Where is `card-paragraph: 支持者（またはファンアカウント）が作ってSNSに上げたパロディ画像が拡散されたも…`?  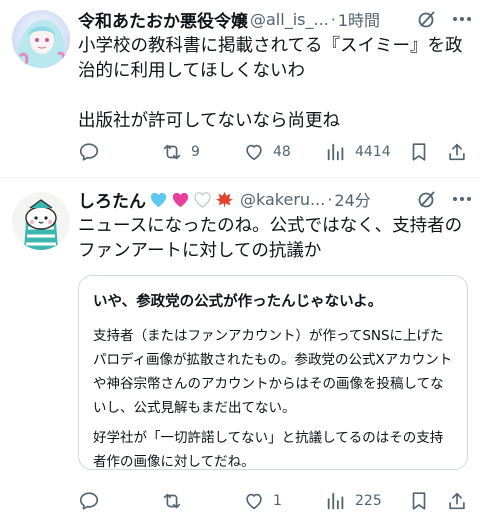
card-paragraph: 支持者（またはファンアカウント）が作ってSNSに上げたパロディ画像が拡散されたも… is located at coordinates (273, 372).